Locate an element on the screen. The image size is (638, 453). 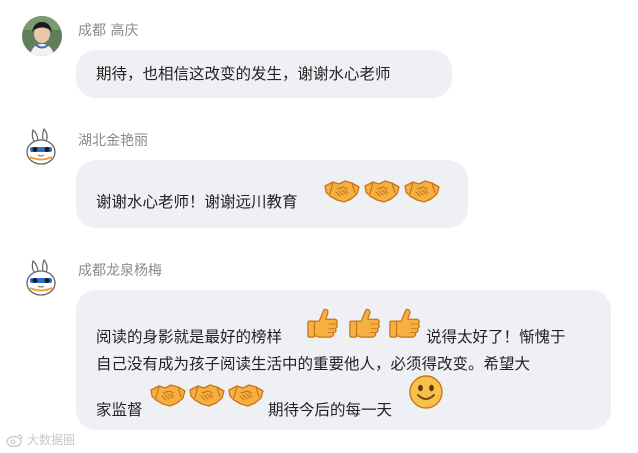
message-bubble: 谢谢水心老师！谢谢远川教育 is located at coordinates (272, 194).